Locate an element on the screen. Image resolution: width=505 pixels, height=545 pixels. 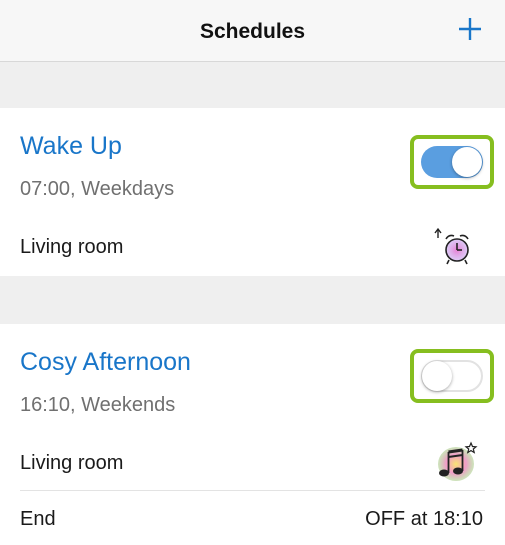
end-value: OFF at 18:10 is located at coordinates (424, 519).